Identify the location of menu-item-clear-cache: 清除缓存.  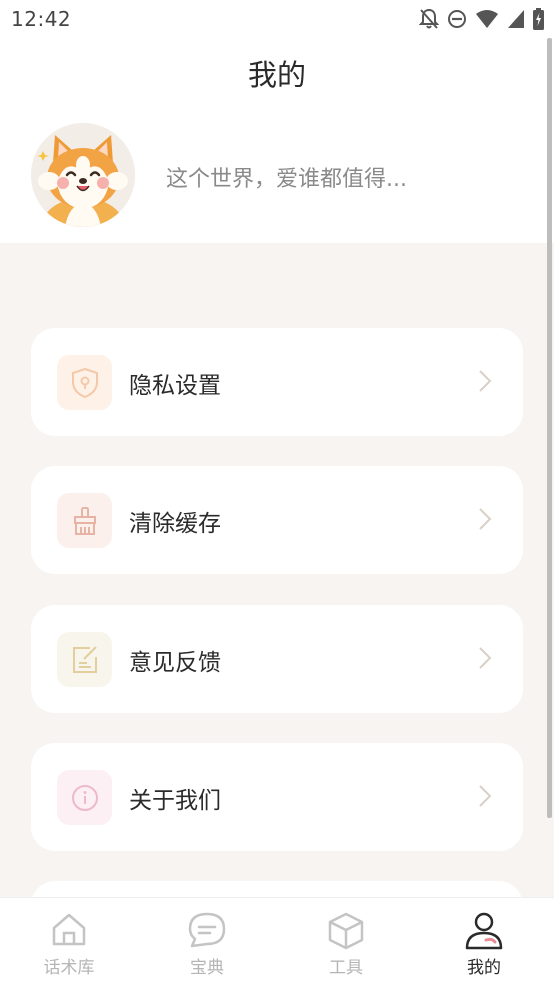
(277, 520).